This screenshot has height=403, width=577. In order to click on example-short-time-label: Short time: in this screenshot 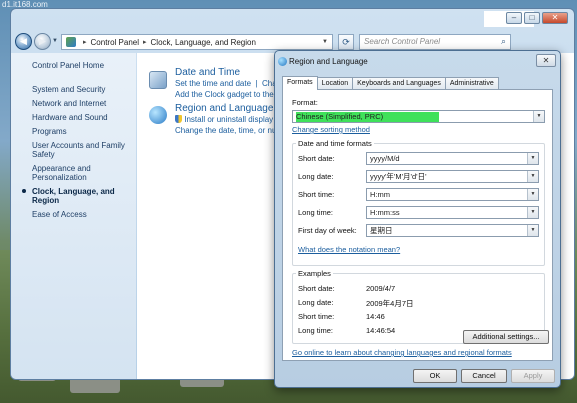, I will do `click(316, 316)`.